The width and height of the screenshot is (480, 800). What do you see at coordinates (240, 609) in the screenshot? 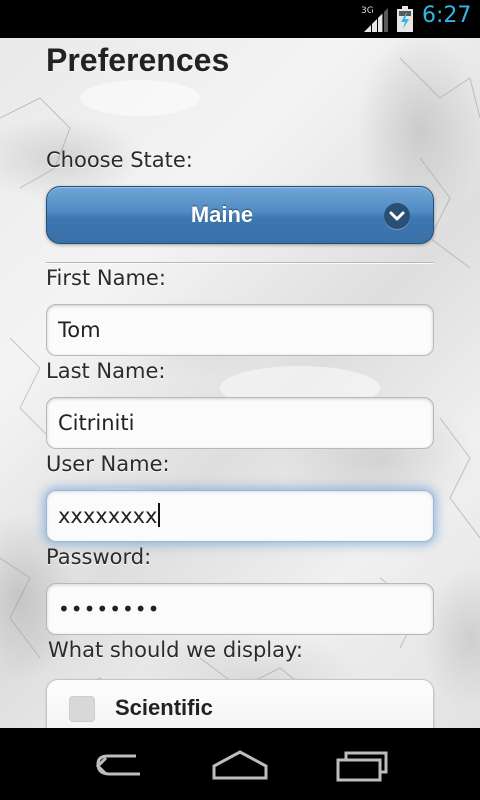
I see `password-field: ••••••••` at bounding box center [240, 609].